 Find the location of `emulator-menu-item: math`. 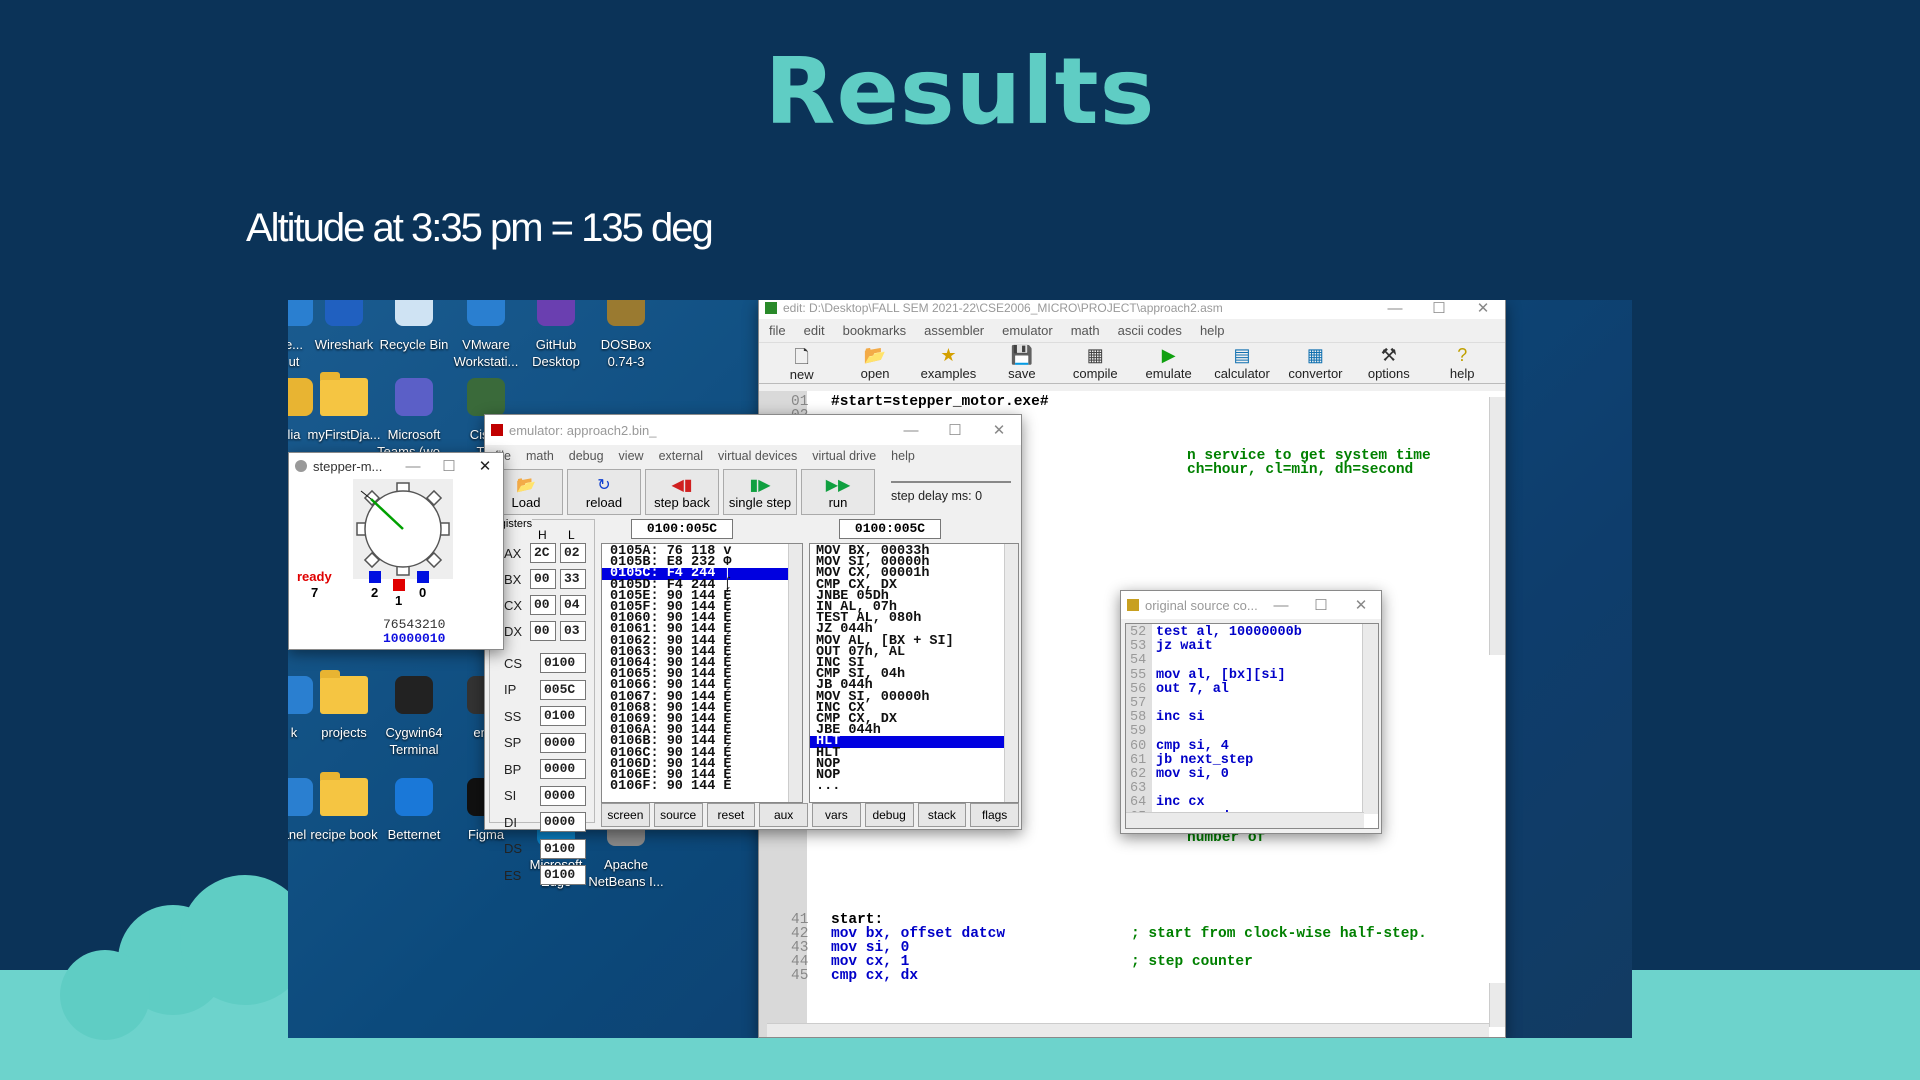

emulator-menu-item: math is located at coordinates (540, 456).